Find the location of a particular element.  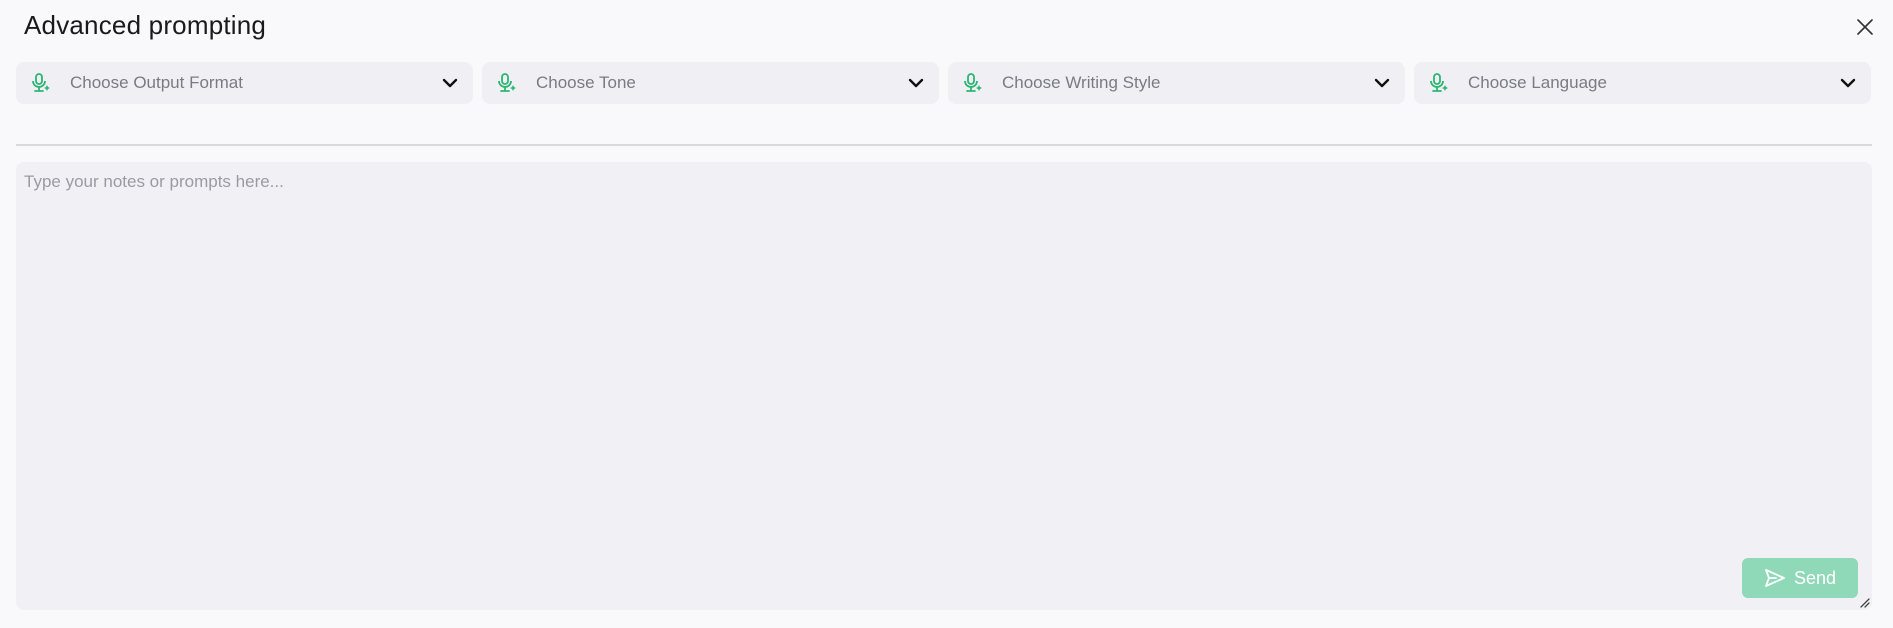

writing-style-label: Choose Writing Style is located at coordinates (1081, 82).